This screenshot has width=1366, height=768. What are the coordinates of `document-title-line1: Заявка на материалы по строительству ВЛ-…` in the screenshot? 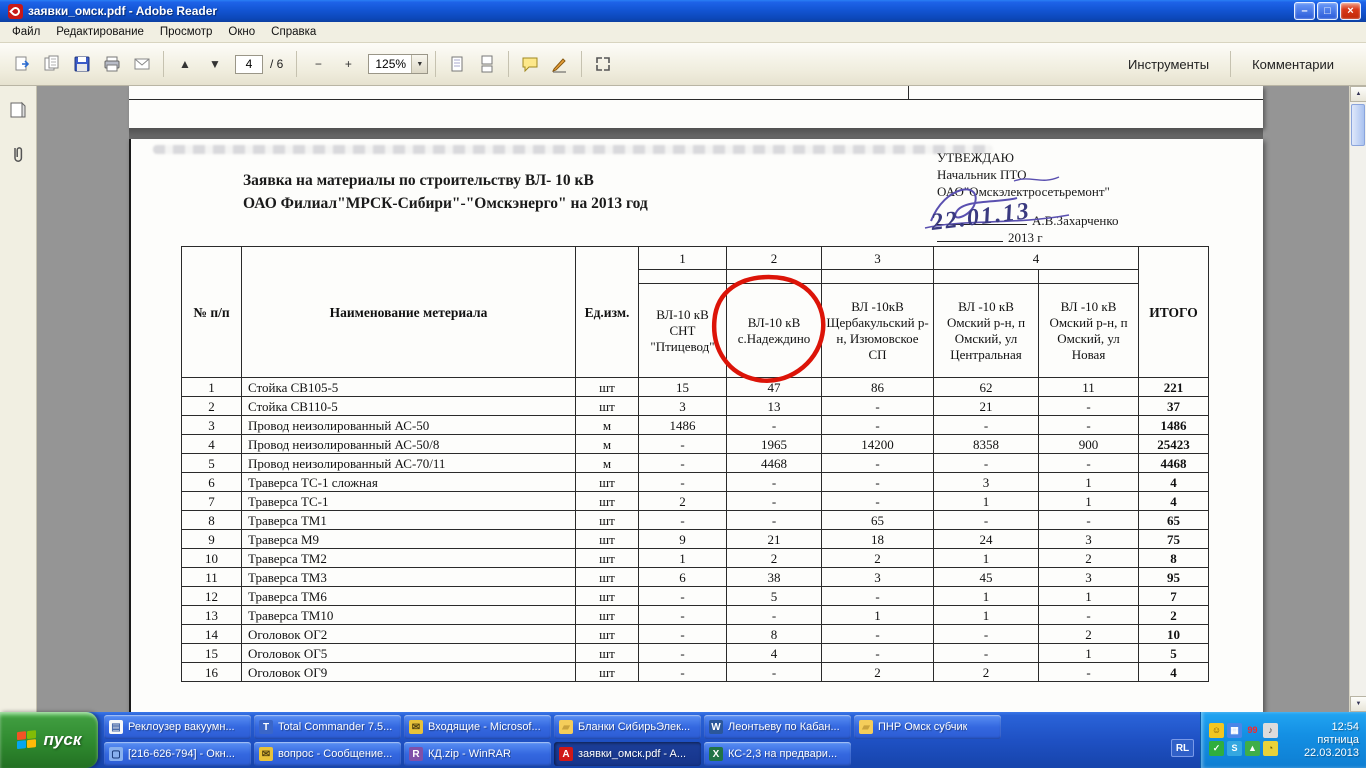 It's located at (418, 180).